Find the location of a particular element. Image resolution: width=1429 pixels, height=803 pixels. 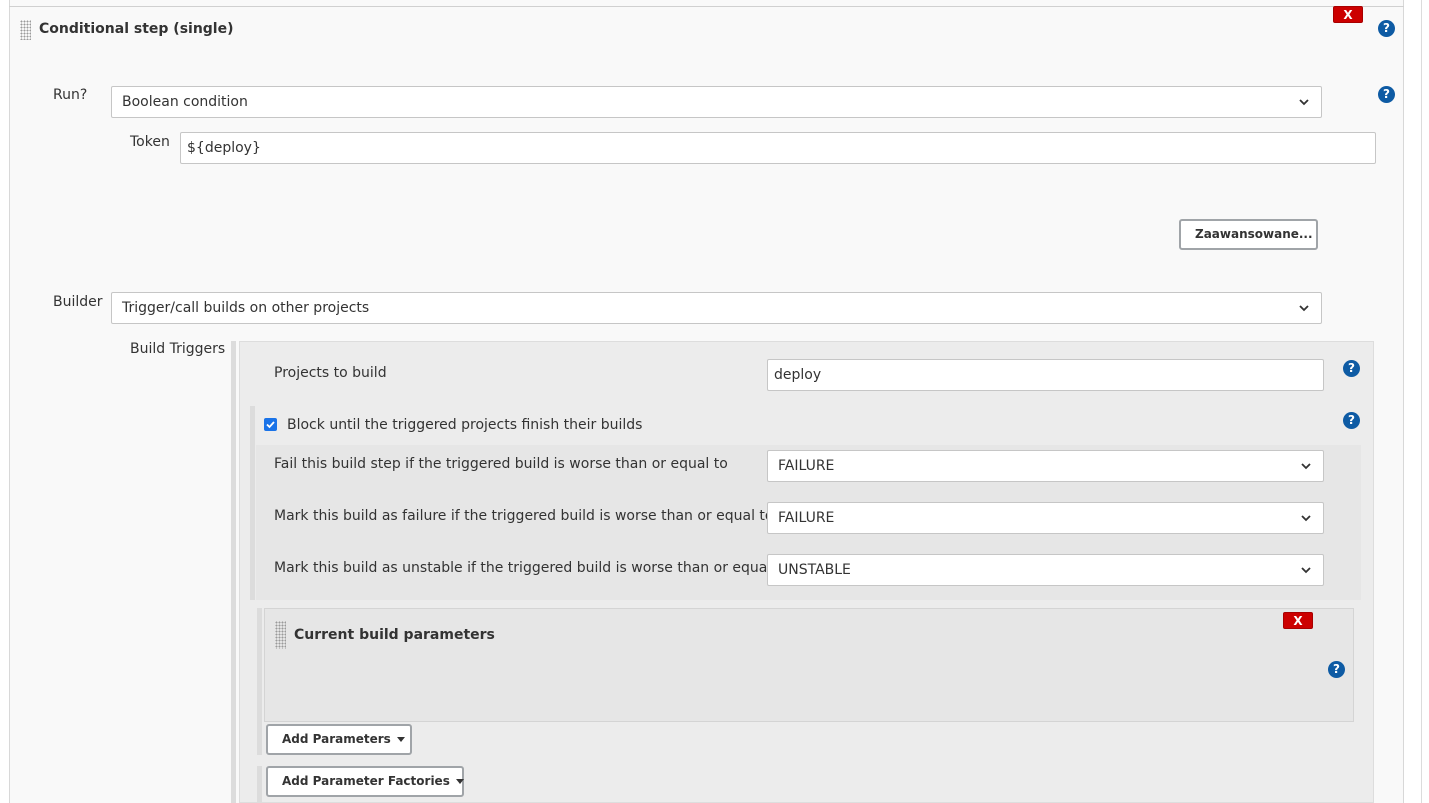

run-label: Run? is located at coordinates (70, 95).